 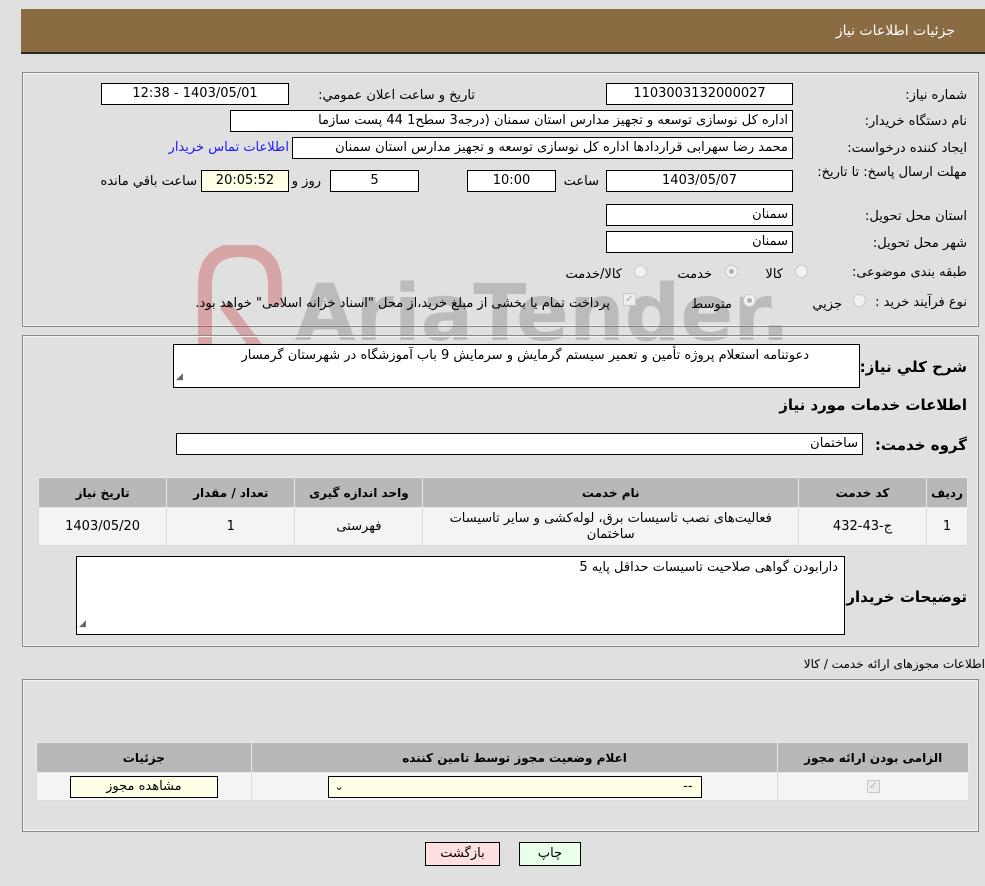 What do you see at coordinates (550, 854) in the screenshot?
I see `print-button: چاپ` at bounding box center [550, 854].